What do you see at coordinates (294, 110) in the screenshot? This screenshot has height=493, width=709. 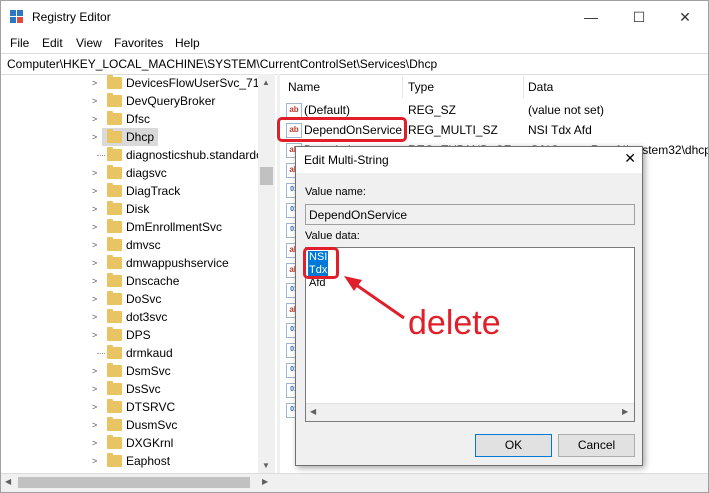 I see `string-value-icon: ab` at bounding box center [294, 110].